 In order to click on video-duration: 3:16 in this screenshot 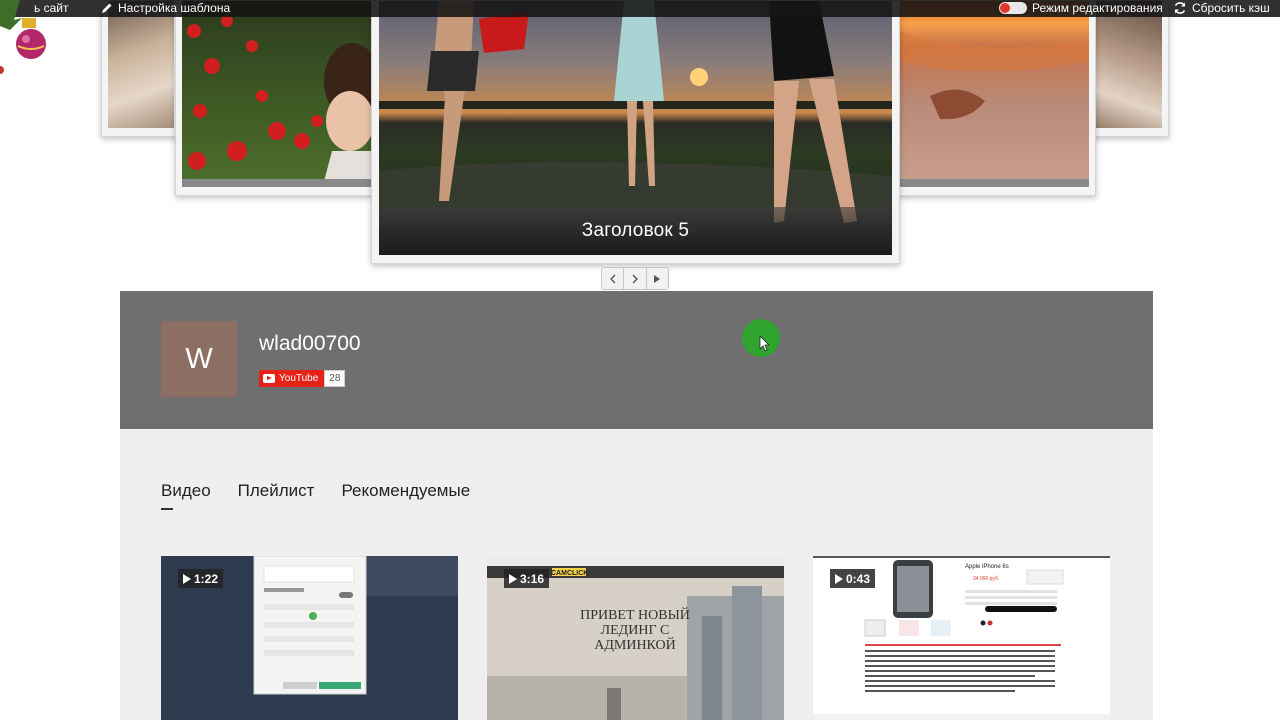, I will do `click(527, 578)`.